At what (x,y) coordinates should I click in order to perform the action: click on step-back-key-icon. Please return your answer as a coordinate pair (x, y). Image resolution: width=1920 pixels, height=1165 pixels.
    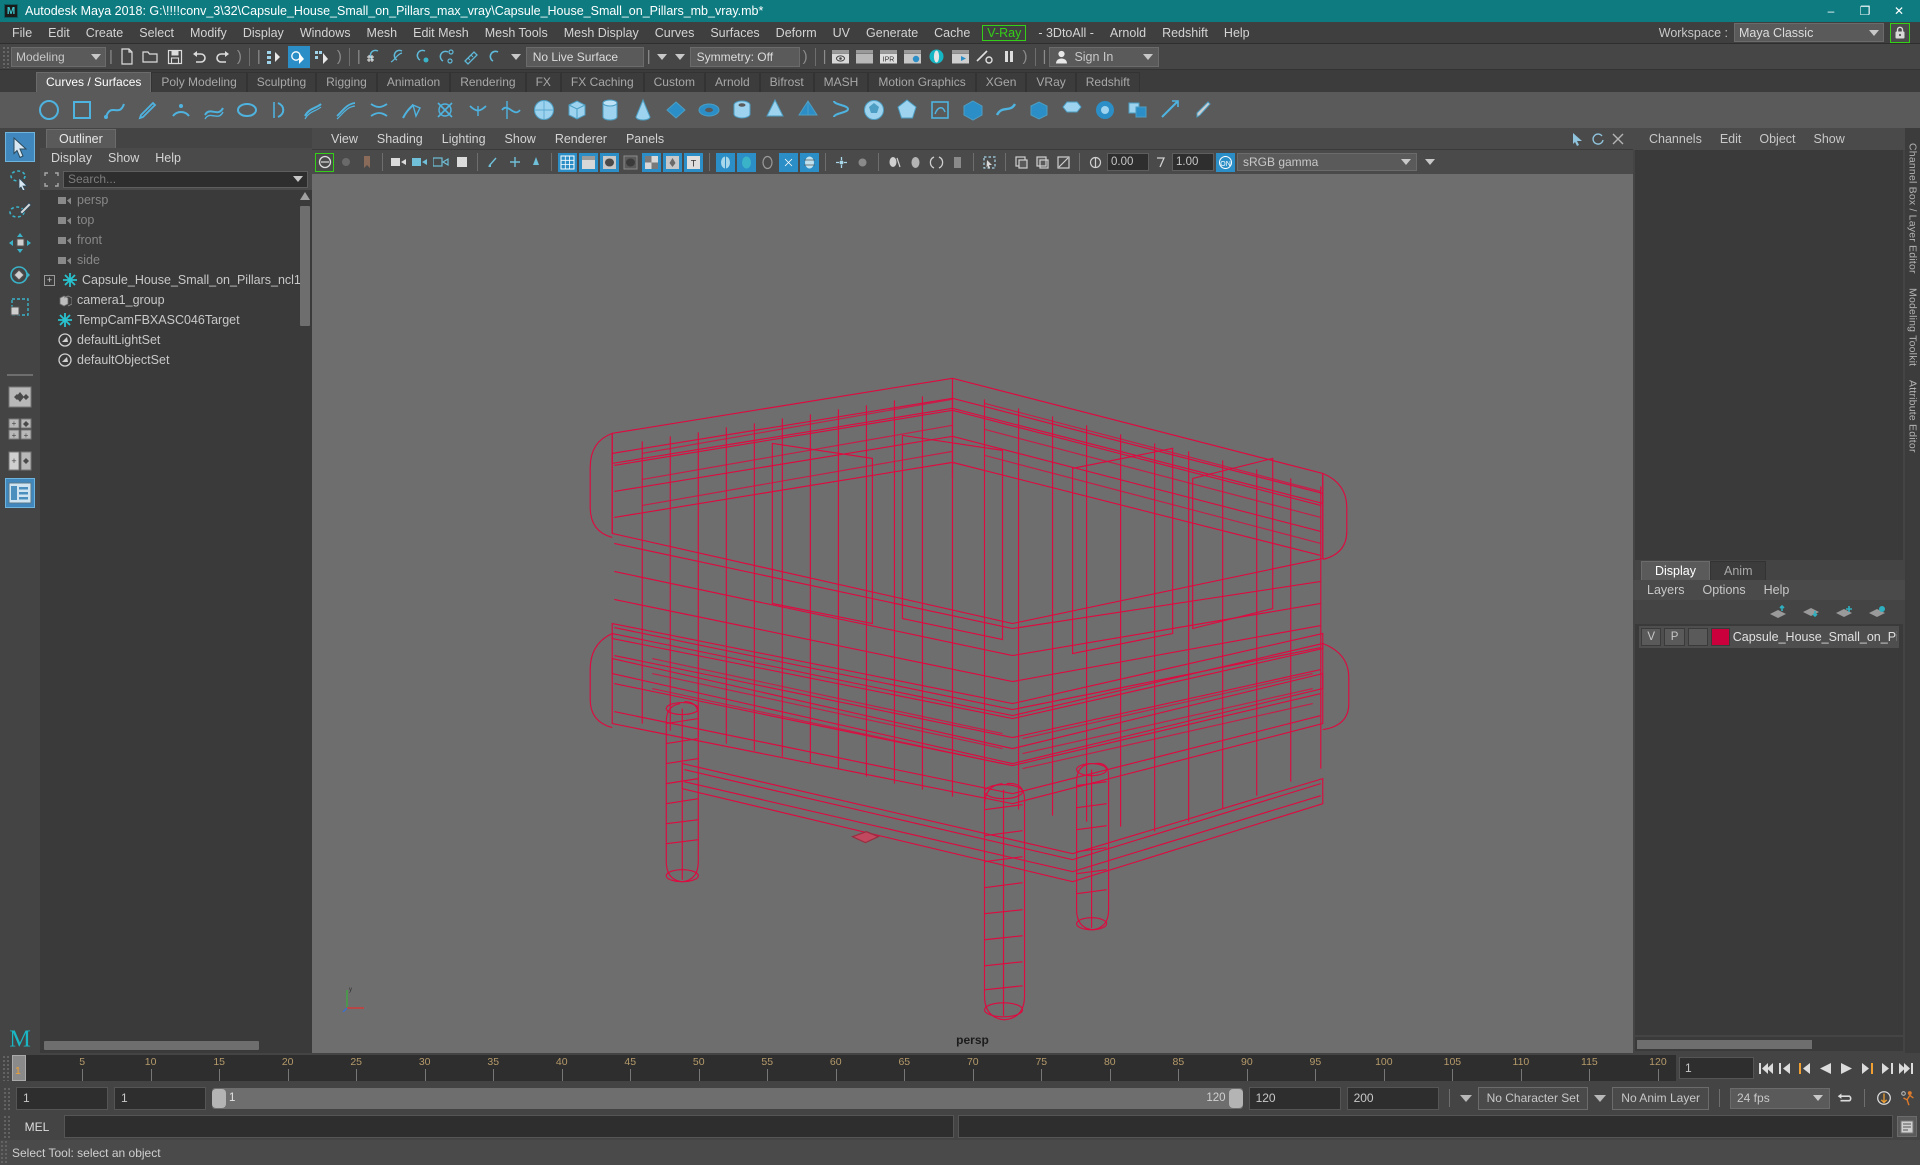
    Looking at the image, I should click on (1806, 1068).